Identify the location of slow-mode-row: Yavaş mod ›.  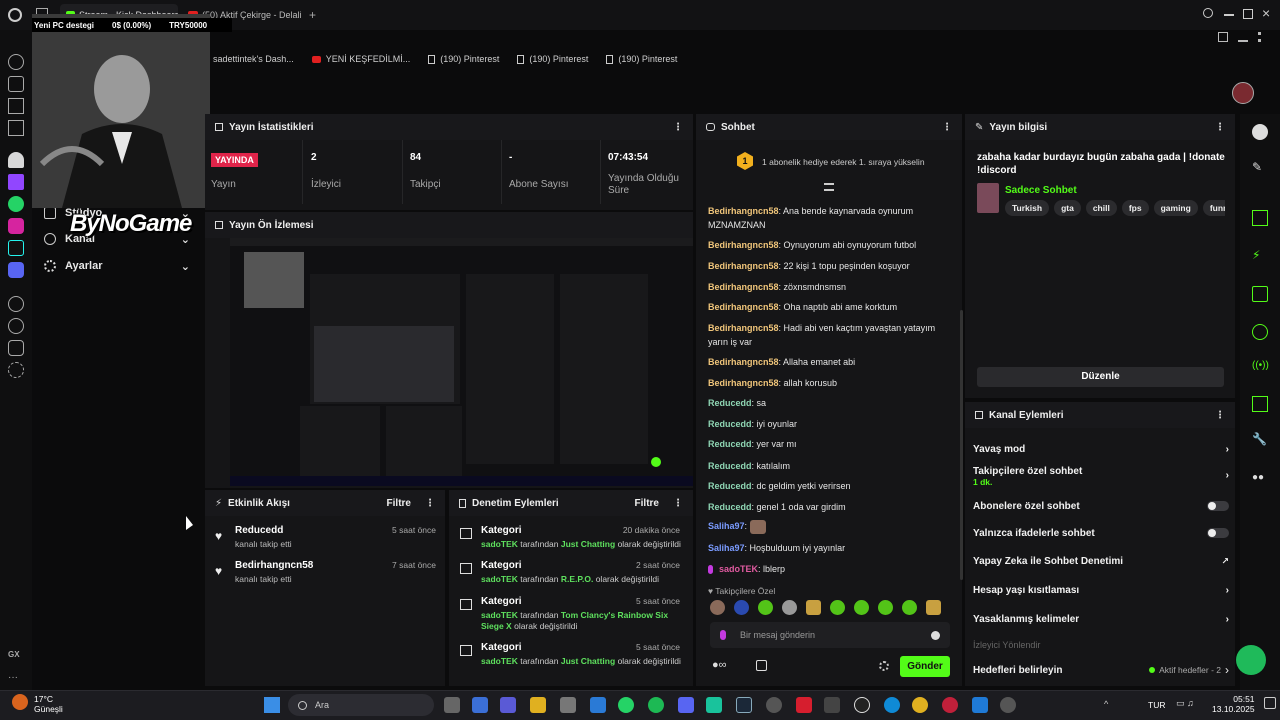
(1101, 449).